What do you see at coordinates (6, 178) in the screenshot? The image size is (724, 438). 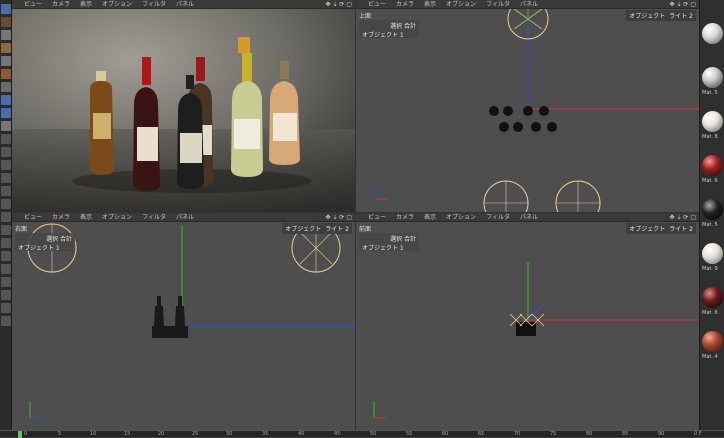 I see `spline-icon` at bounding box center [6, 178].